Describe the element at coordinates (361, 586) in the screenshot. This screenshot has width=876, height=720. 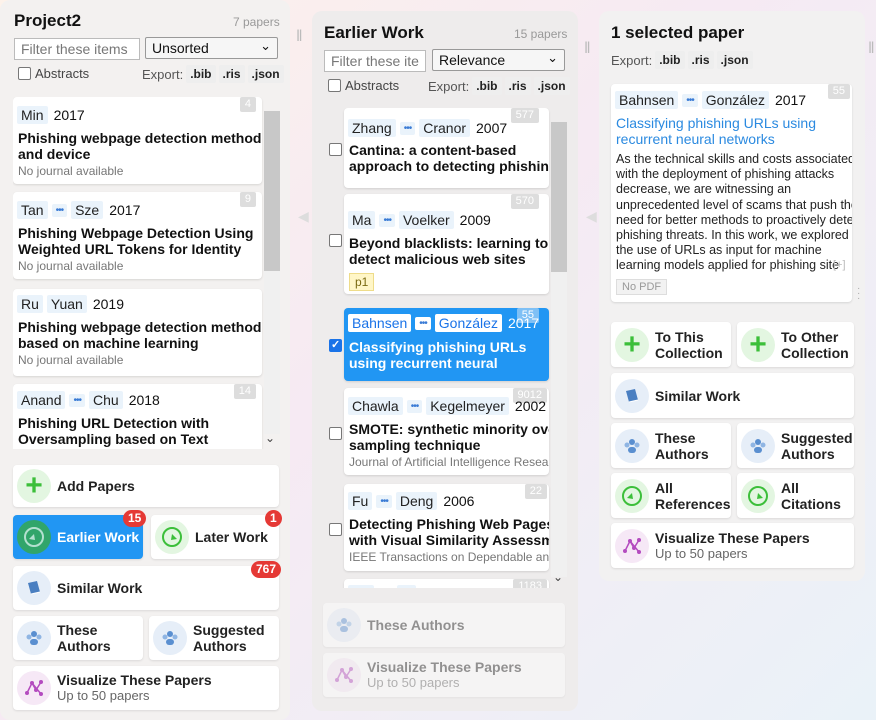
I see `author-chip: He` at that location.